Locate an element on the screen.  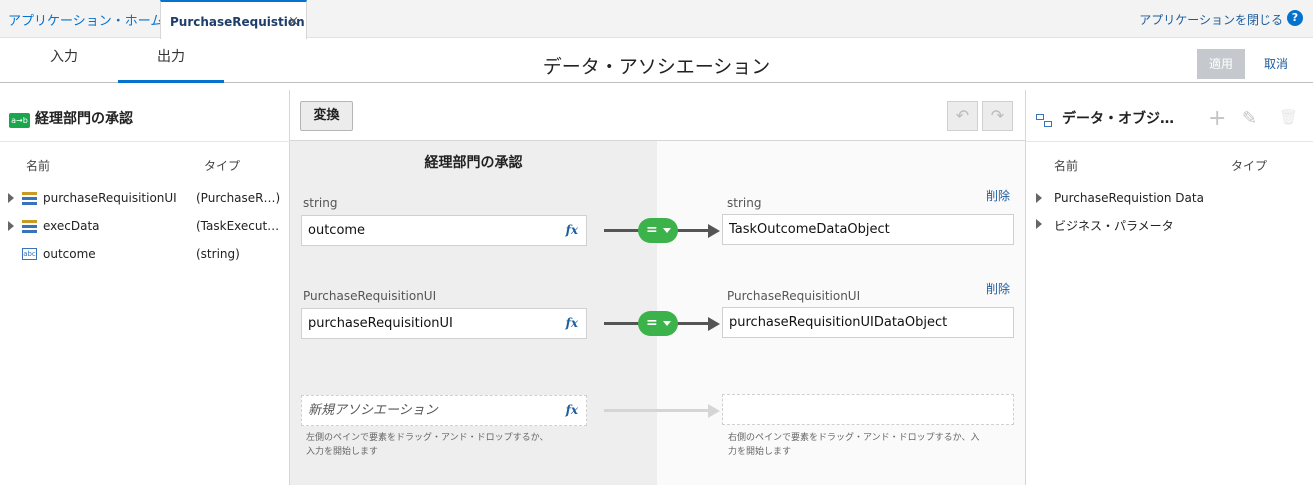
data-object-icon is located at coordinates (1045, 121).